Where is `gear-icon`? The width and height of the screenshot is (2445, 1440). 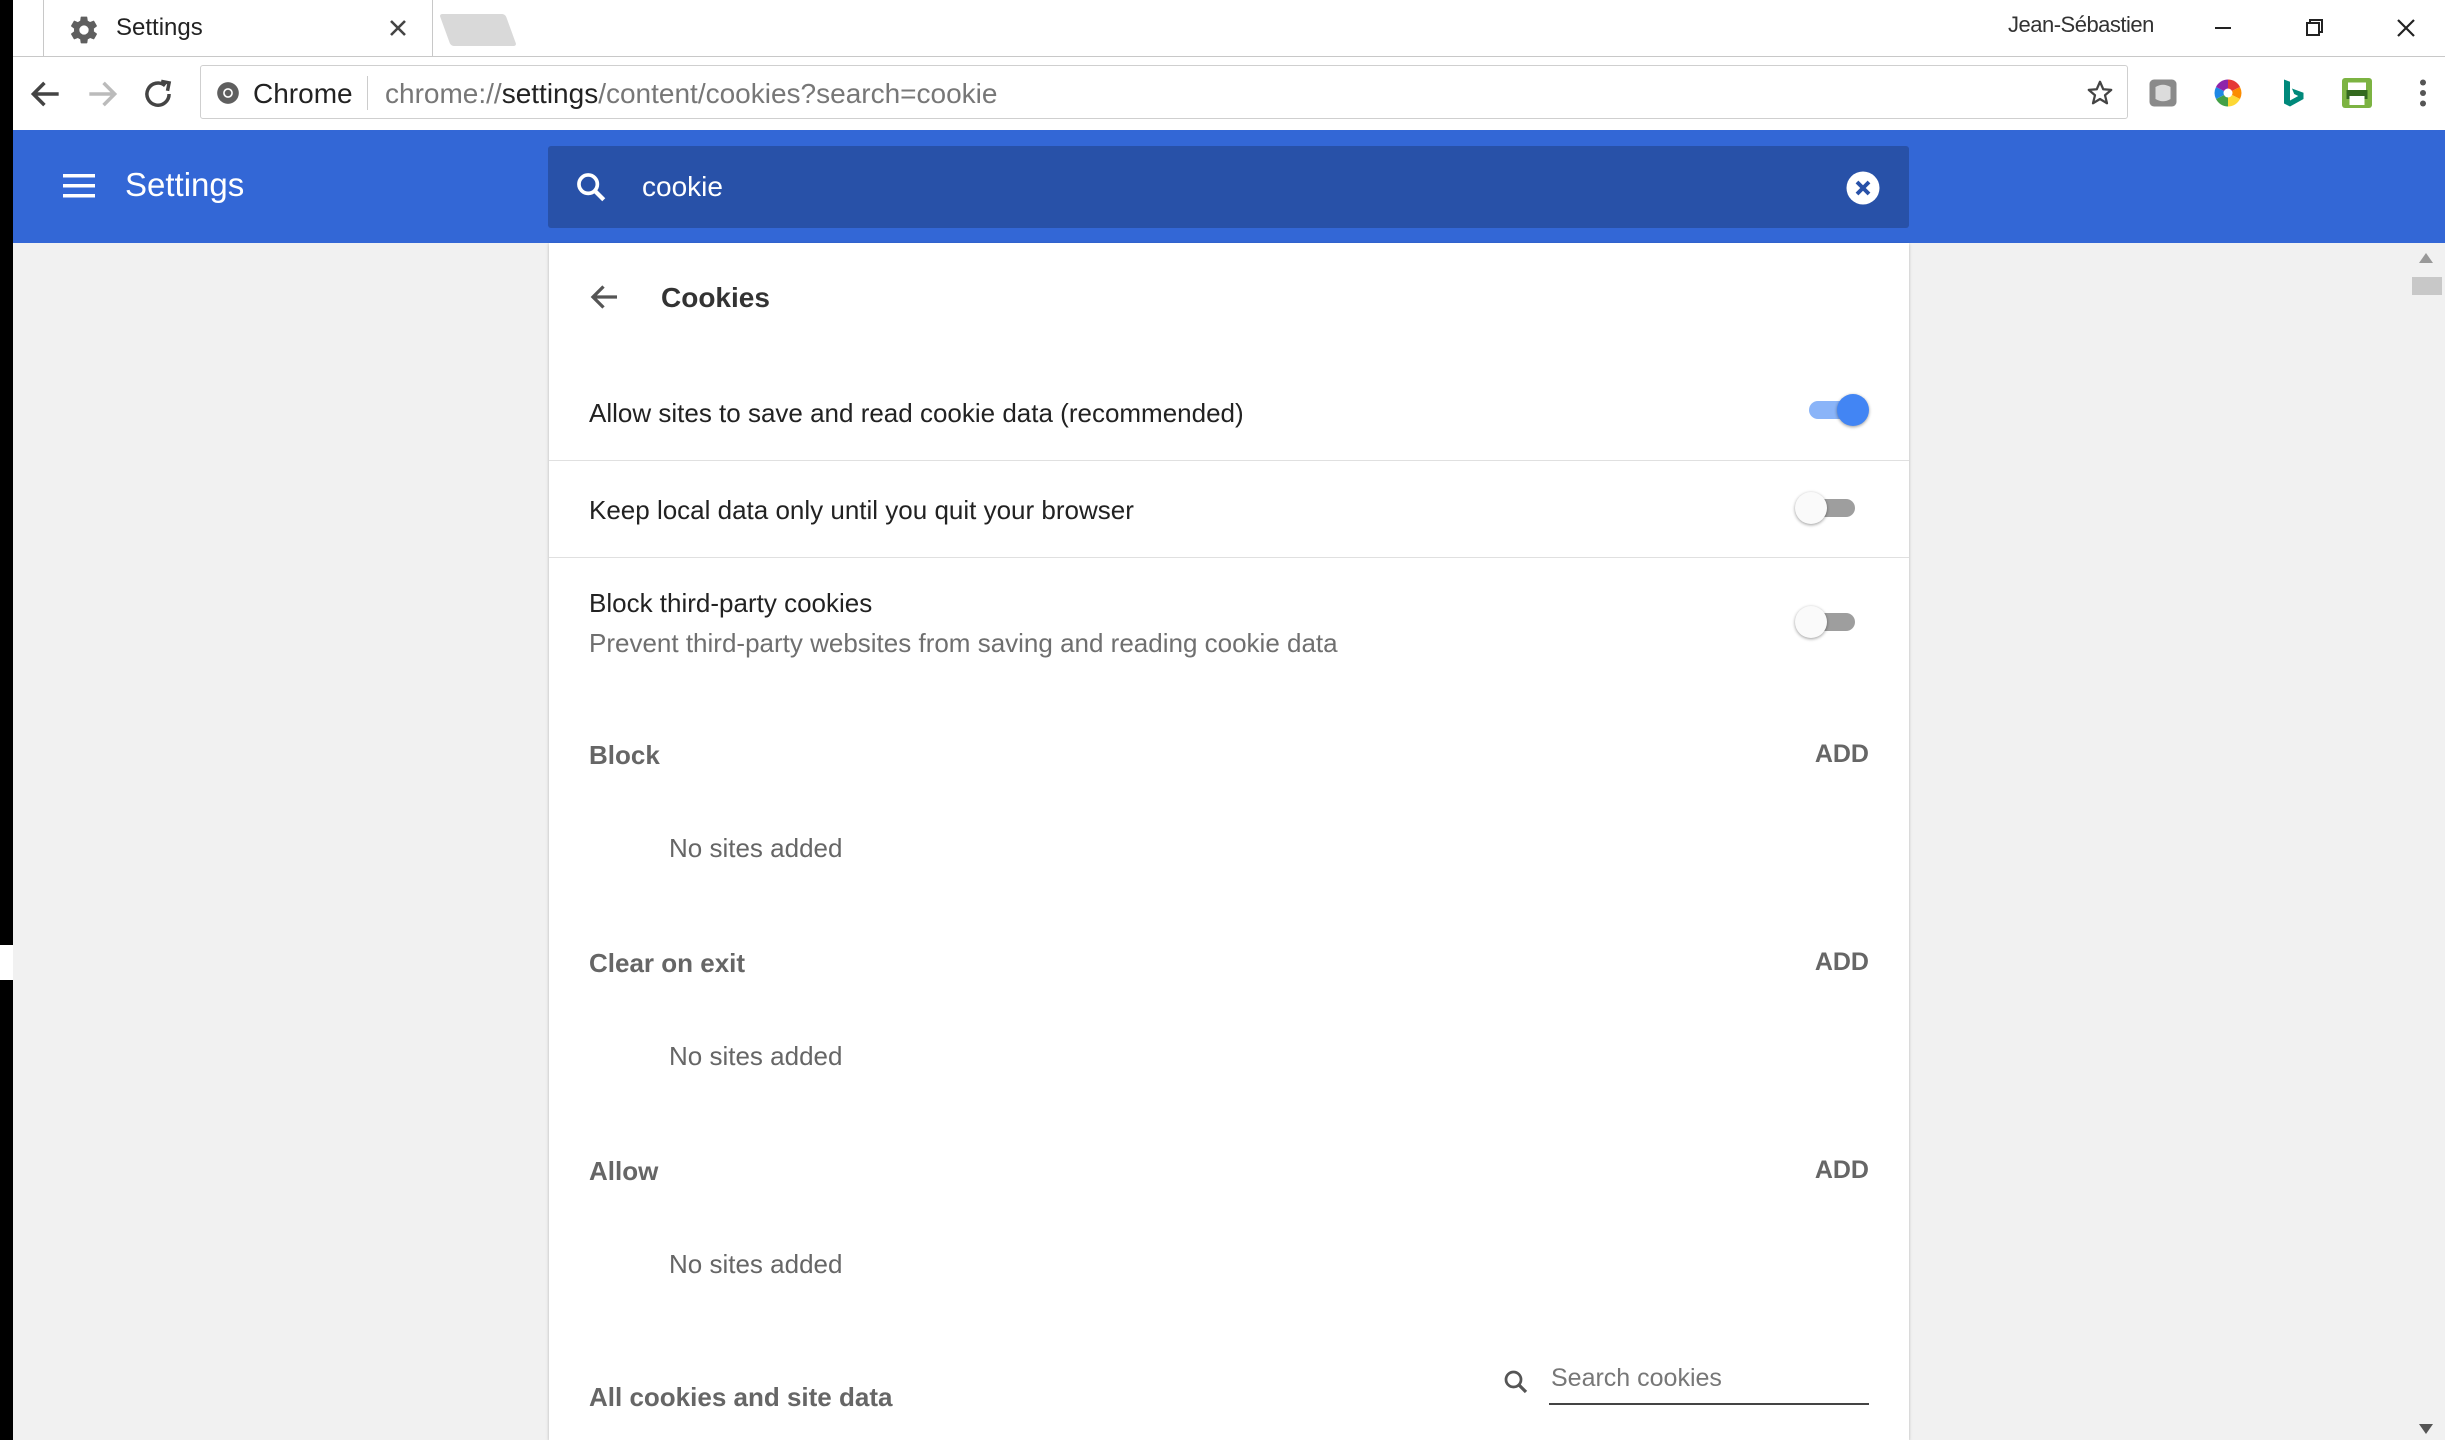
gear-icon is located at coordinates (84, 30).